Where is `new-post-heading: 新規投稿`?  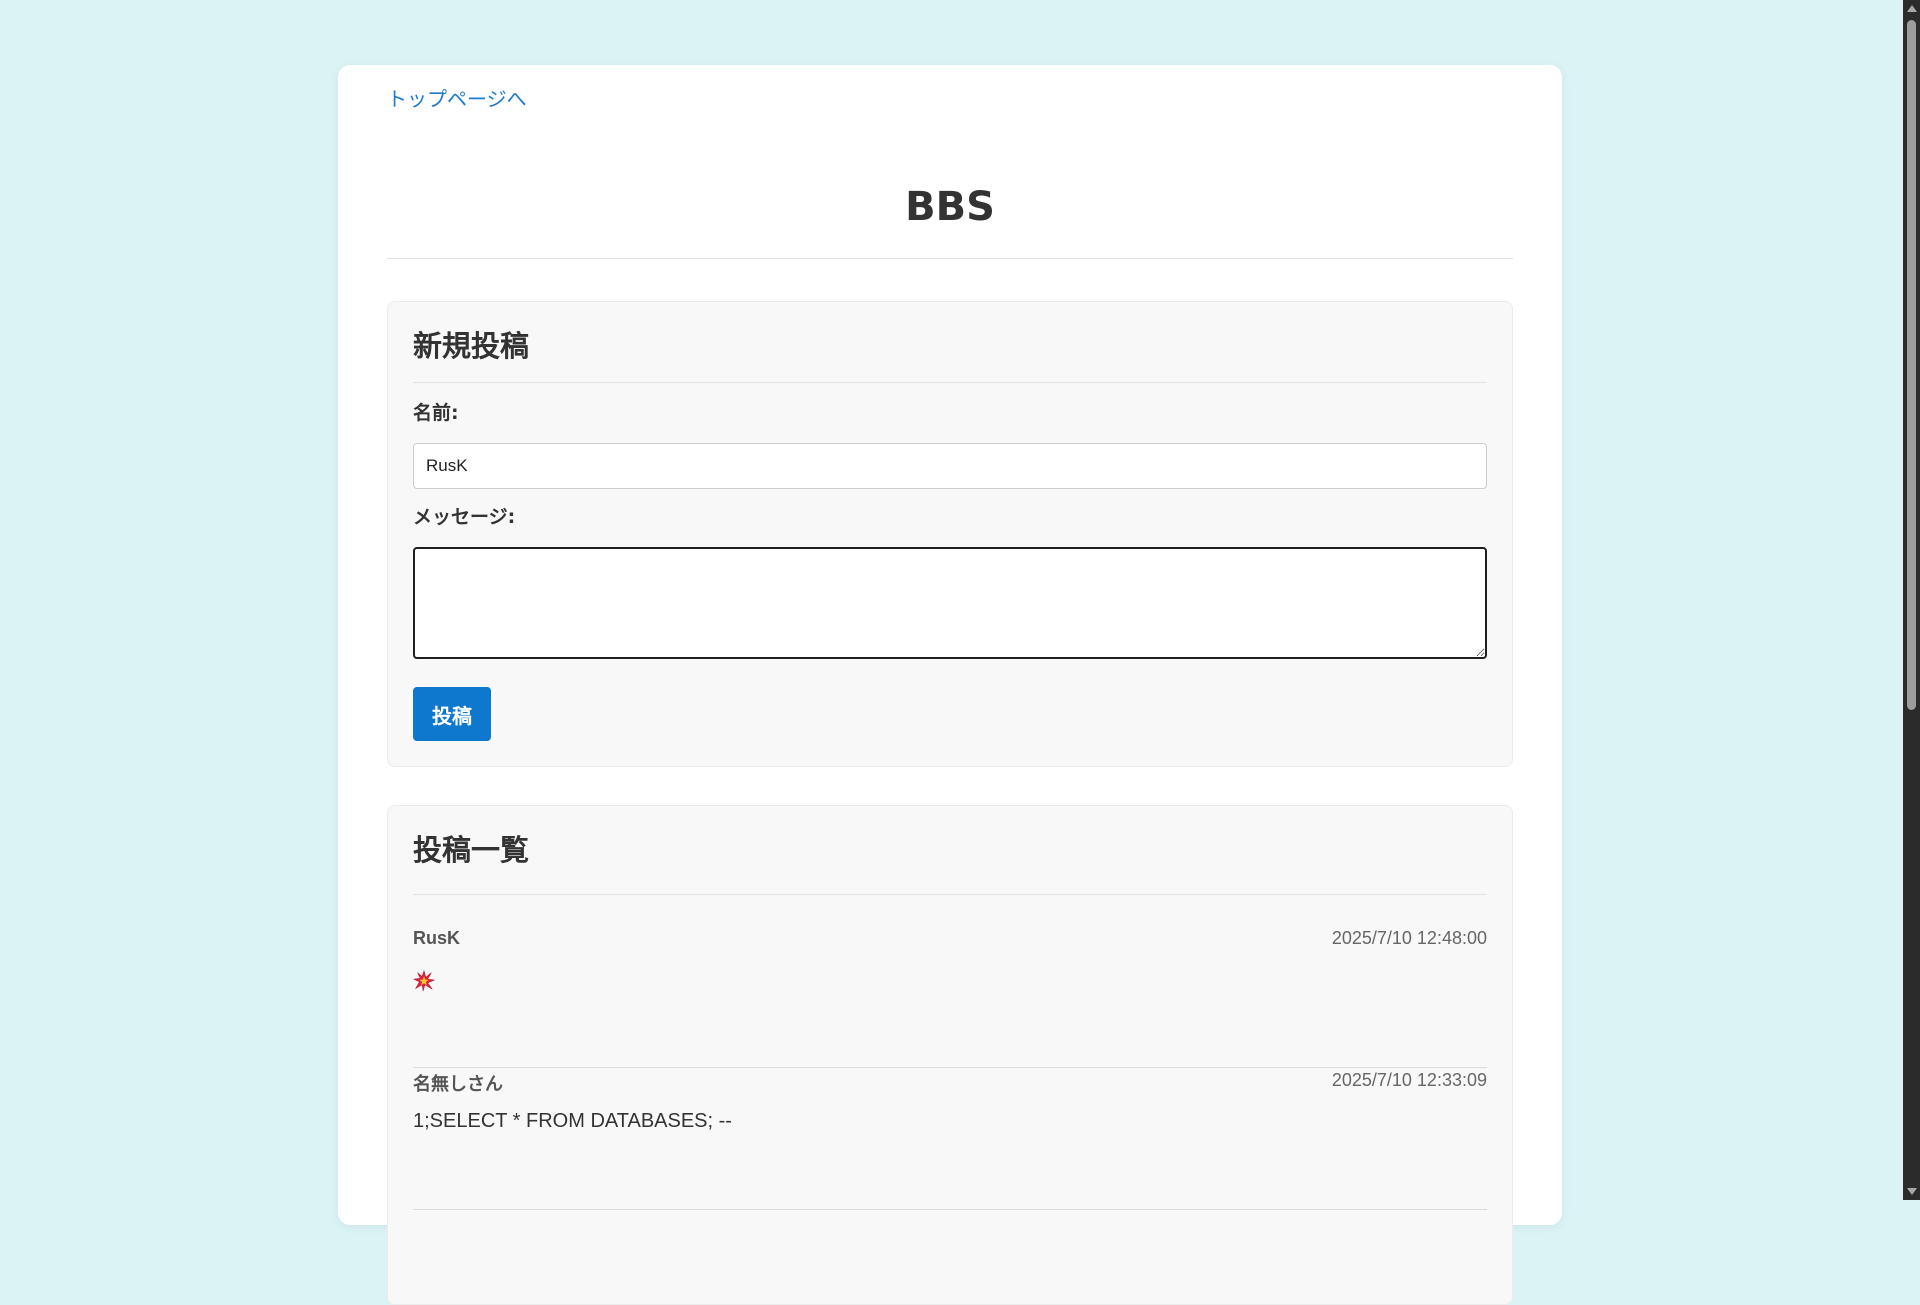 new-post-heading: 新規投稿 is located at coordinates (471, 346).